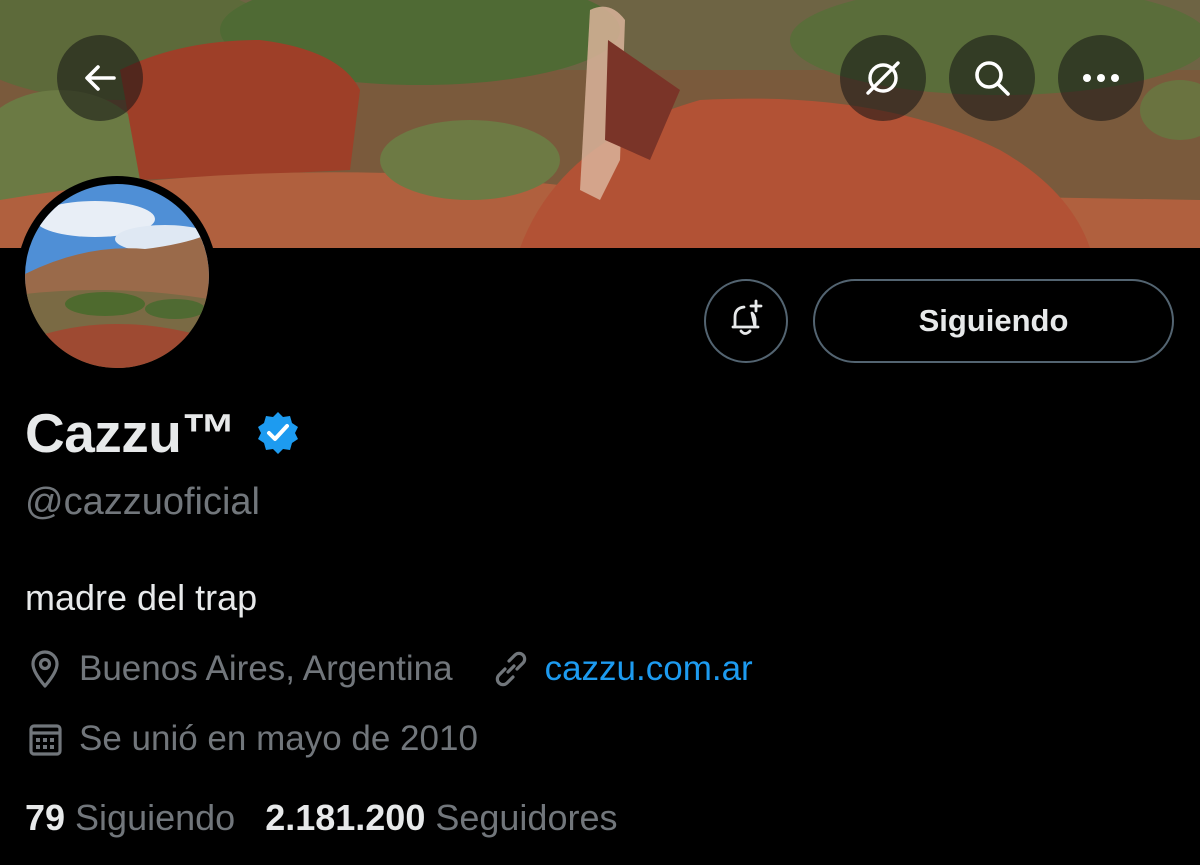  I want to click on more-button, so click(1101, 78).